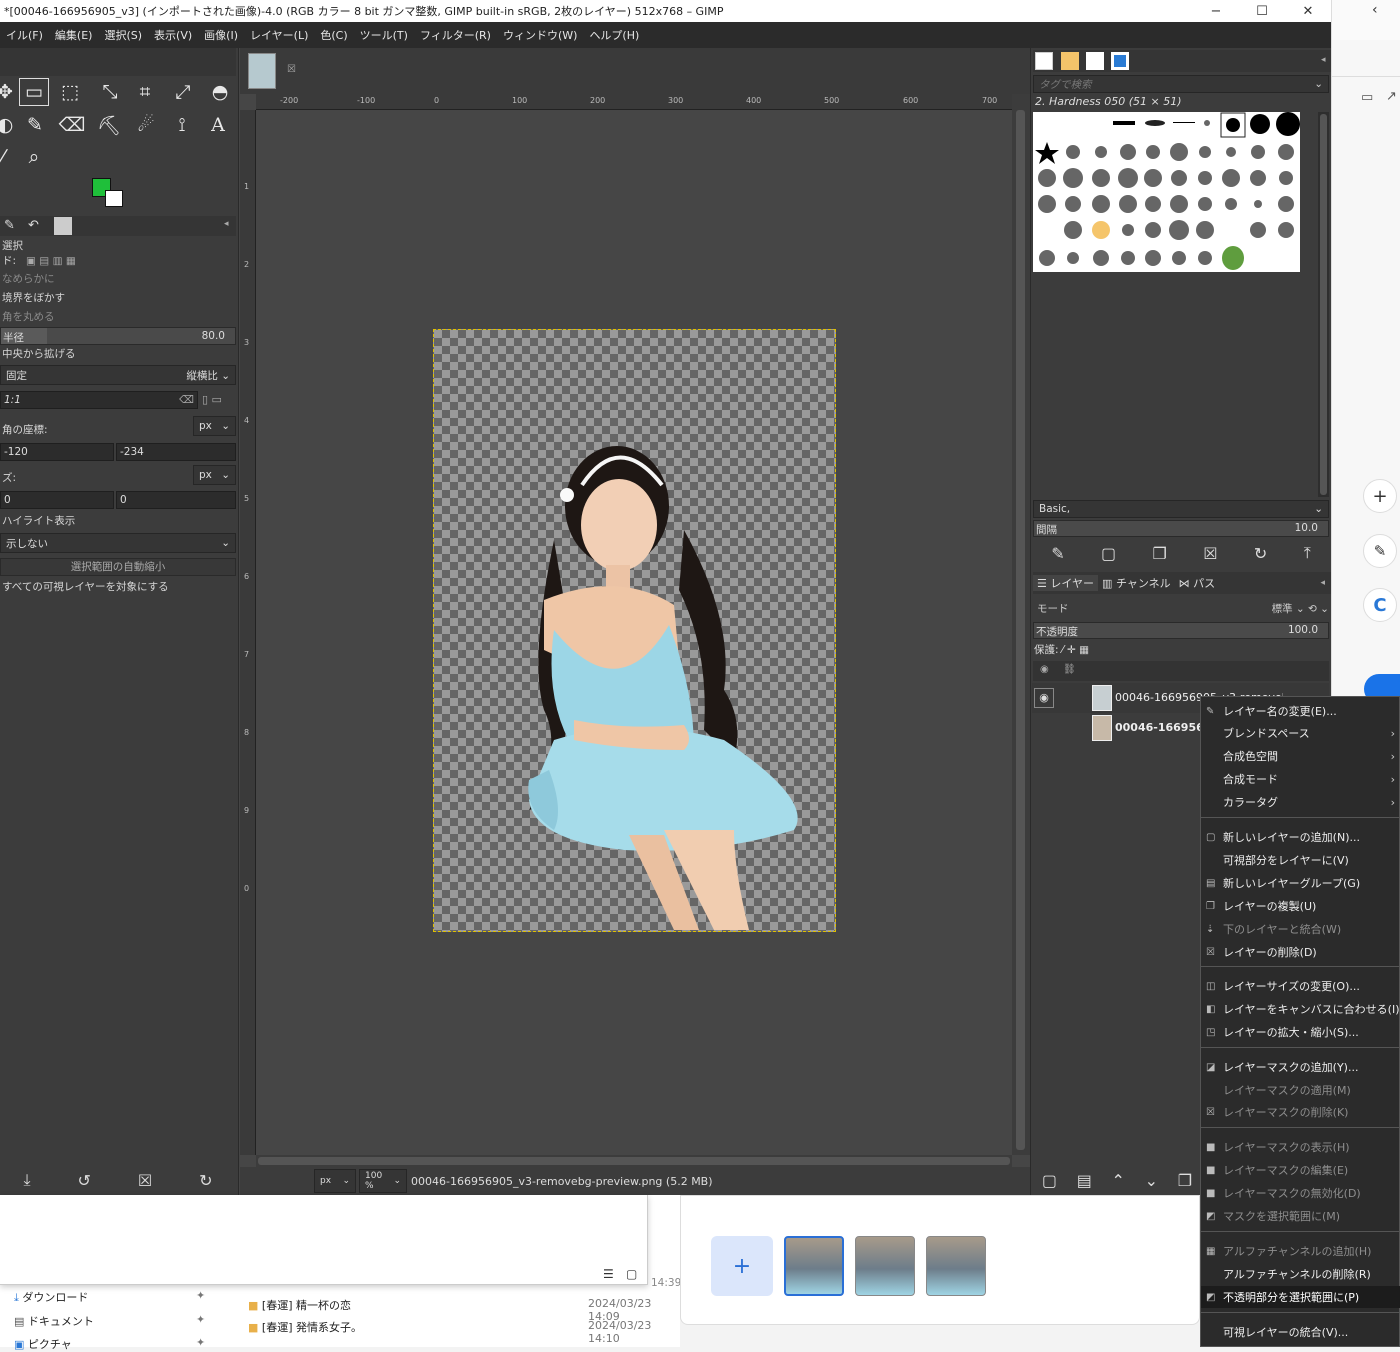 The image size is (1400, 1352). What do you see at coordinates (9, 225) in the screenshot?
I see `tool-options-icon: ✎` at bounding box center [9, 225].